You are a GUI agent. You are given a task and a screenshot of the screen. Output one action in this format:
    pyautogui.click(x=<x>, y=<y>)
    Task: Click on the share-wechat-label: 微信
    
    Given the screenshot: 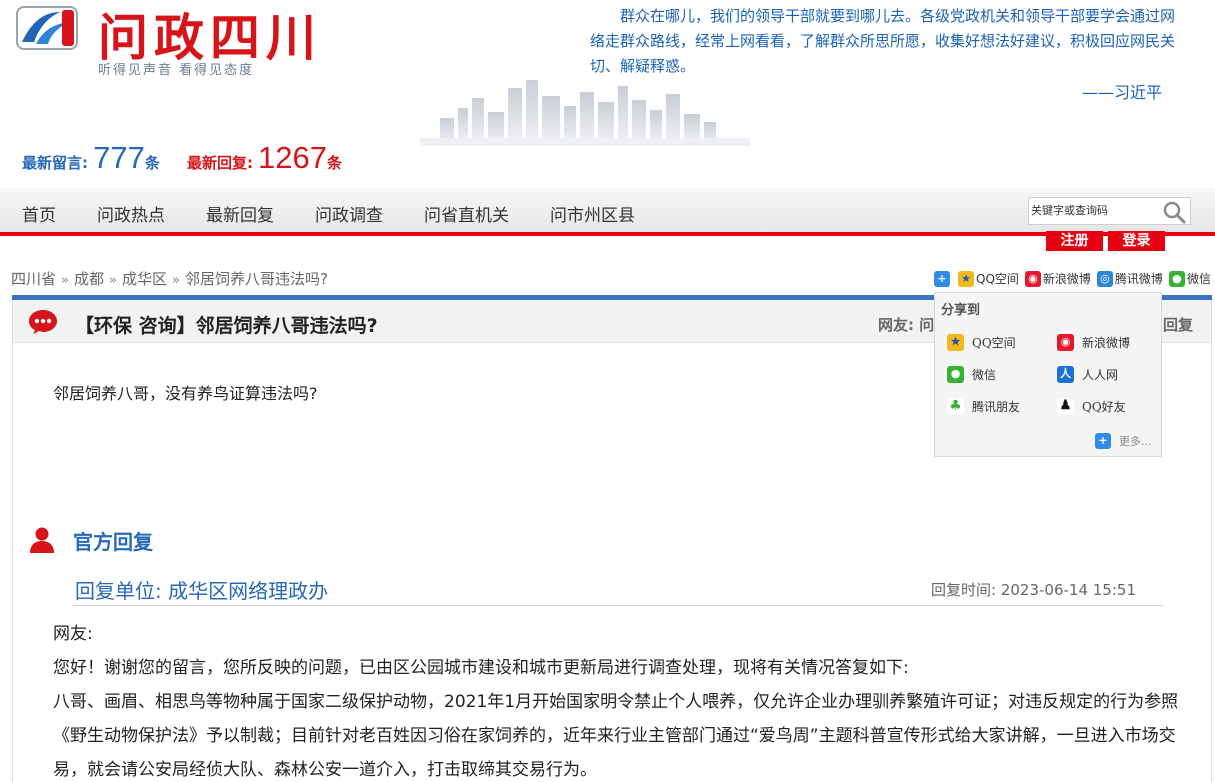 What is the action you would take?
    pyautogui.click(x=1198, y=279)
    